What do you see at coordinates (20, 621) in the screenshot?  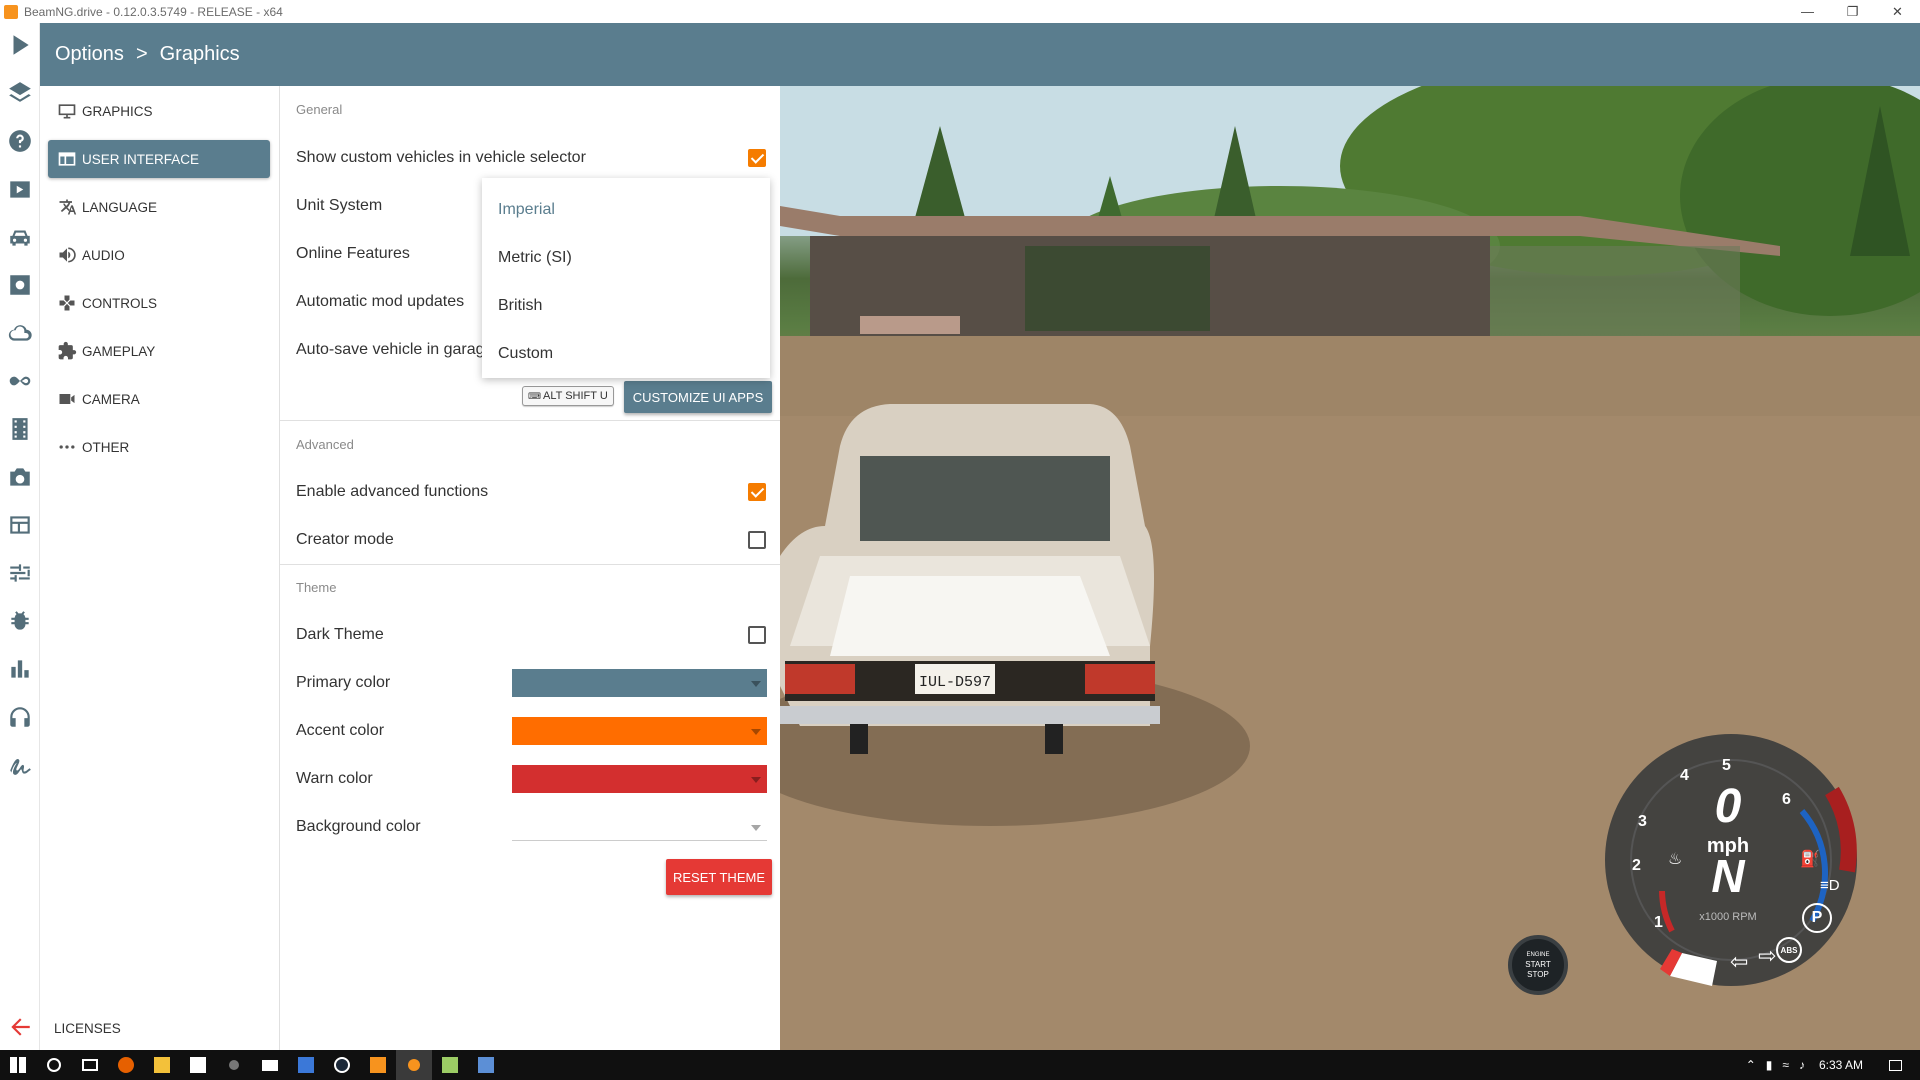 I see `bug-icon` at bounding box center [20, 621].